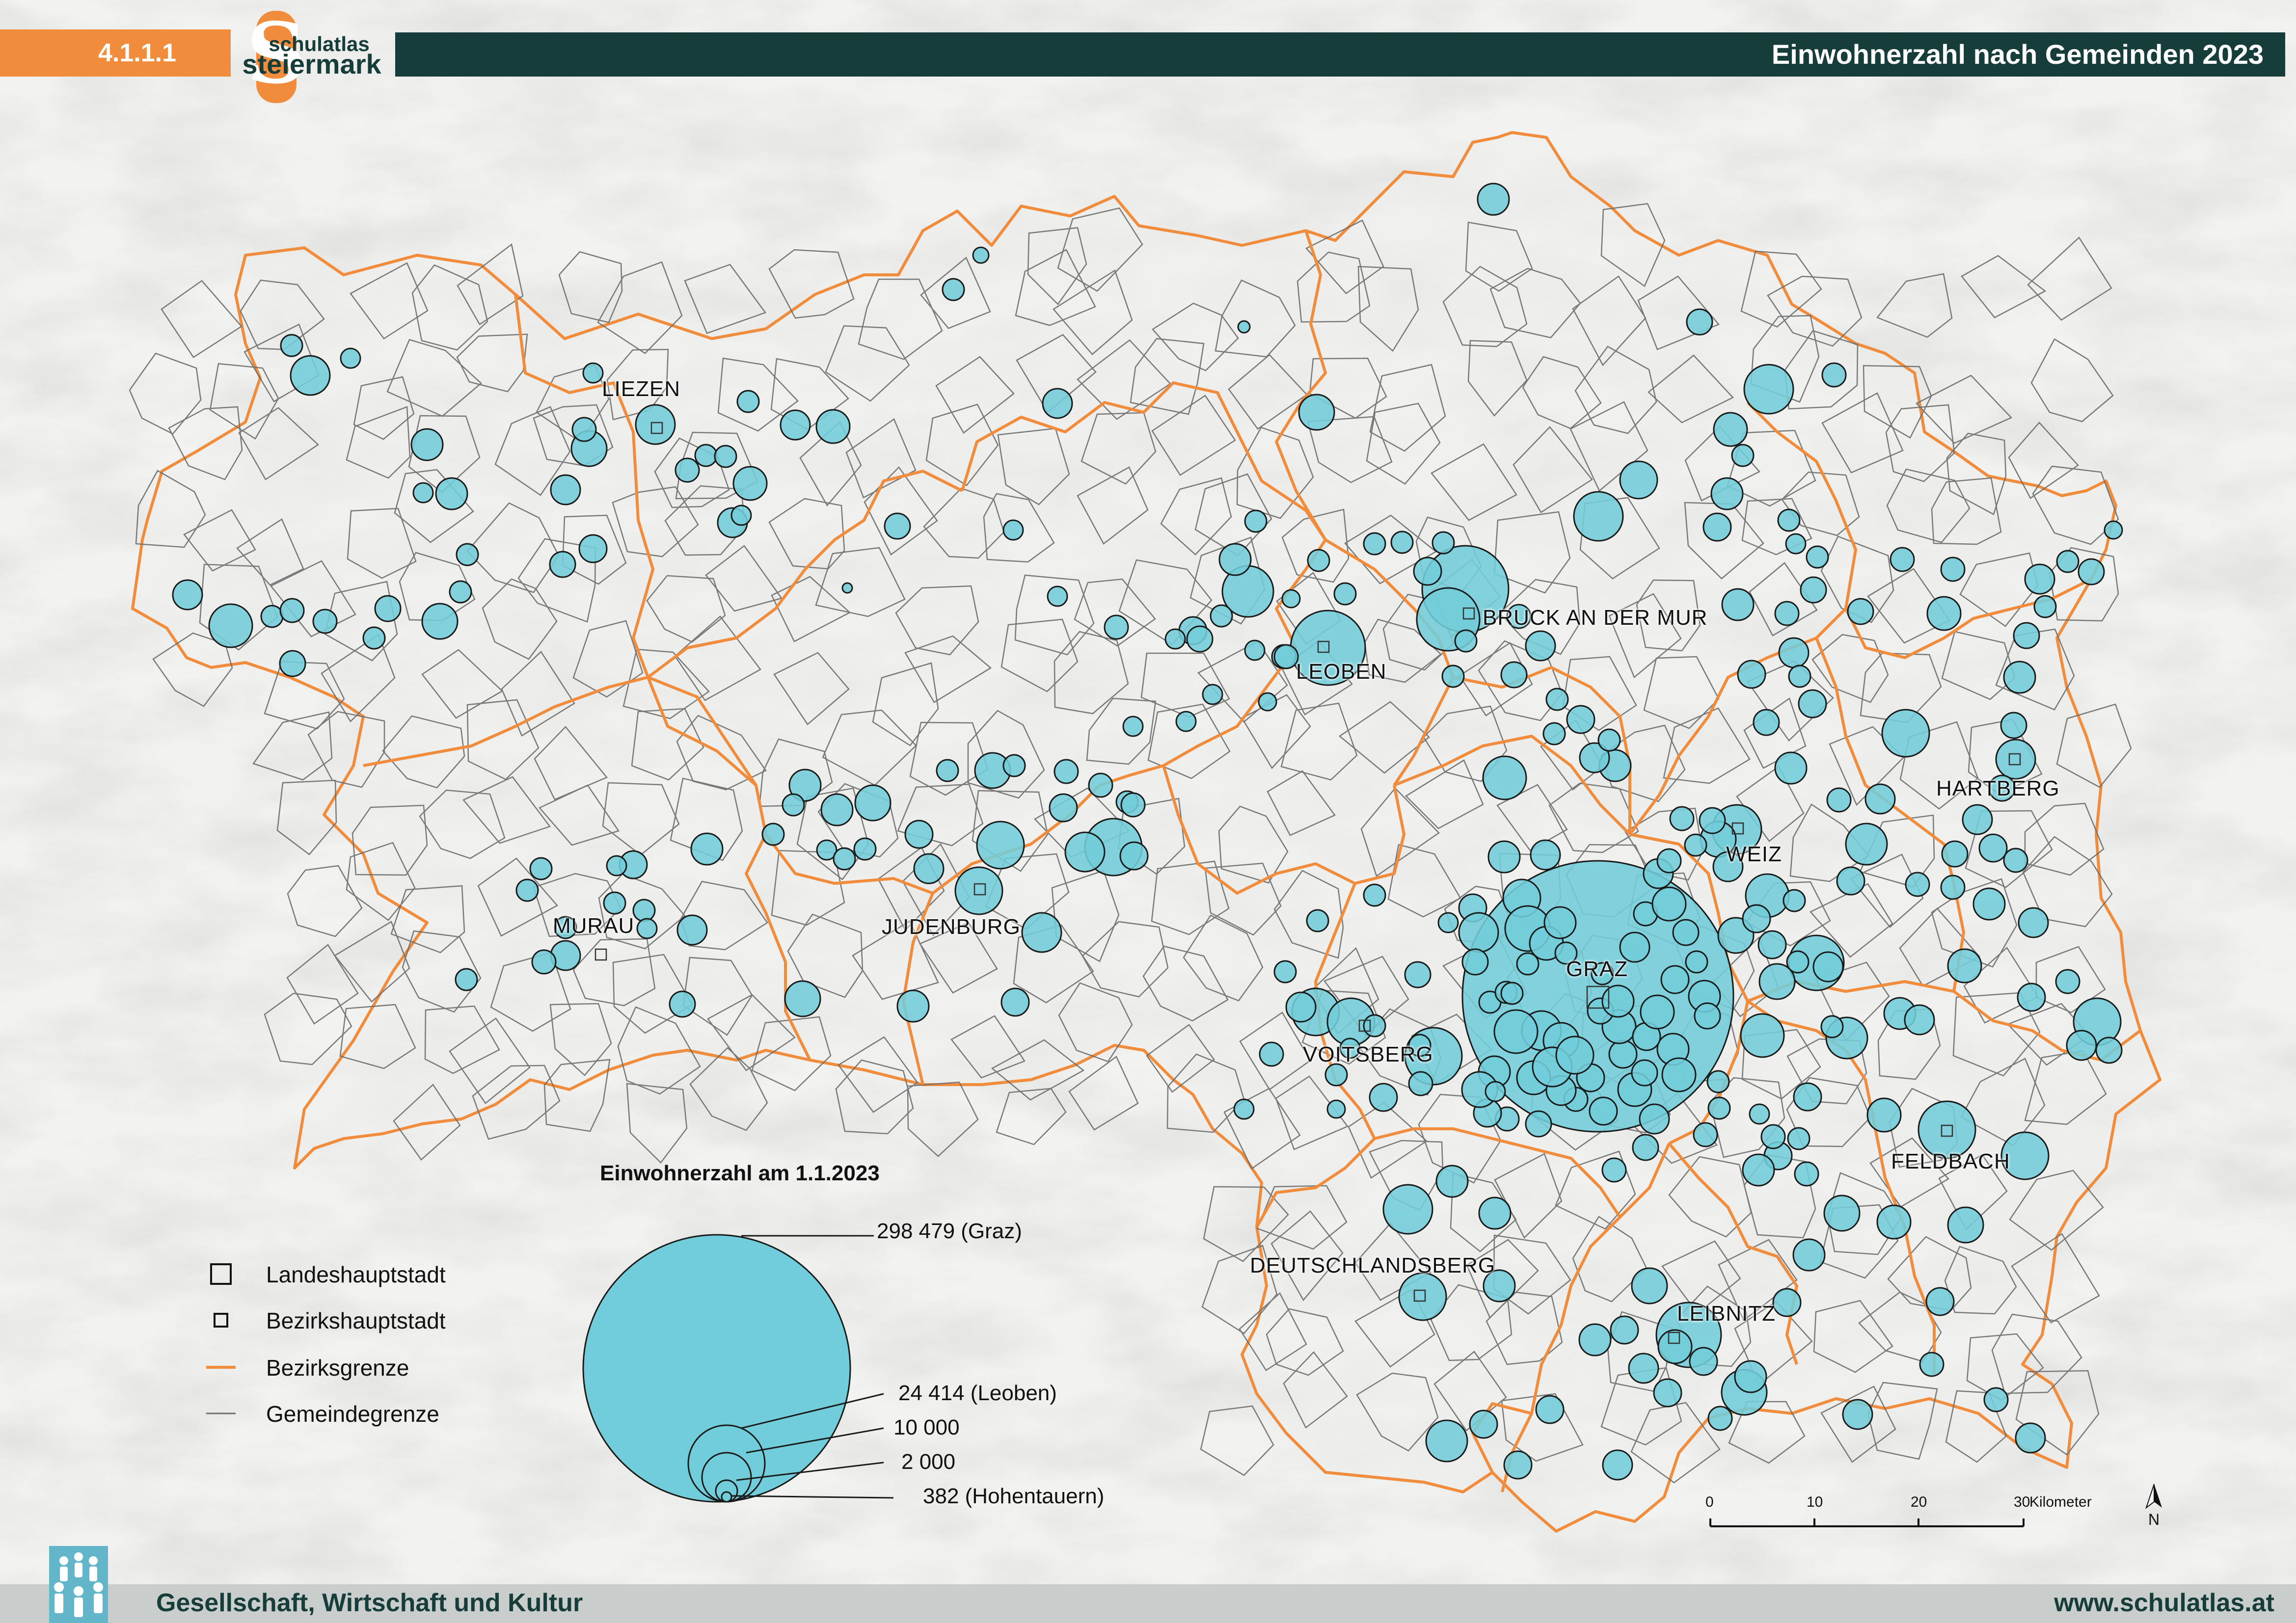  What do you see at coordinates (951, 927) in the screenshot?
I see `place-label-judenburg: JUDENBURG` at bounding box center [951, 927].